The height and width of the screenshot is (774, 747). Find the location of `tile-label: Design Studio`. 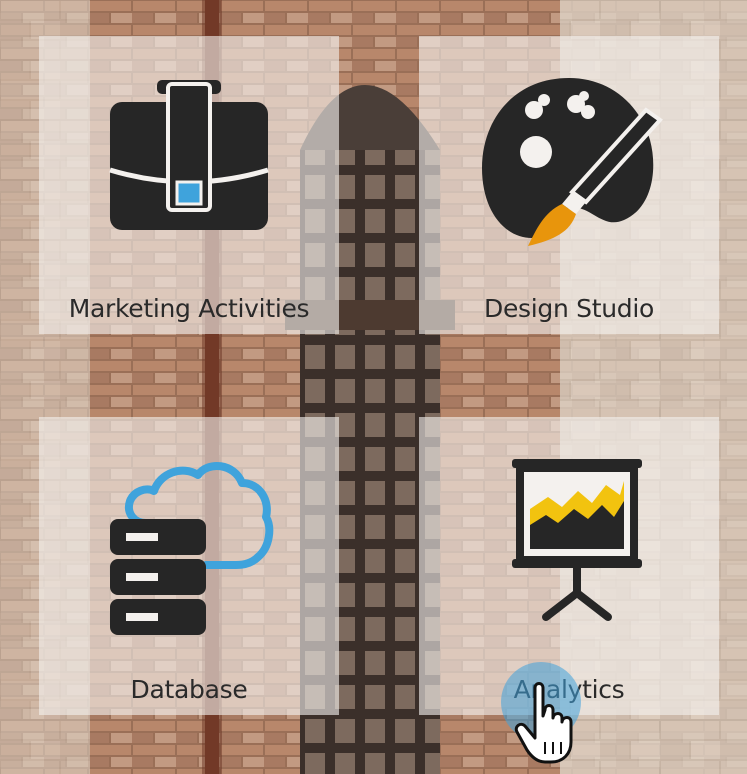

tile-label: Design Studio is located at coordinates (569, 308).